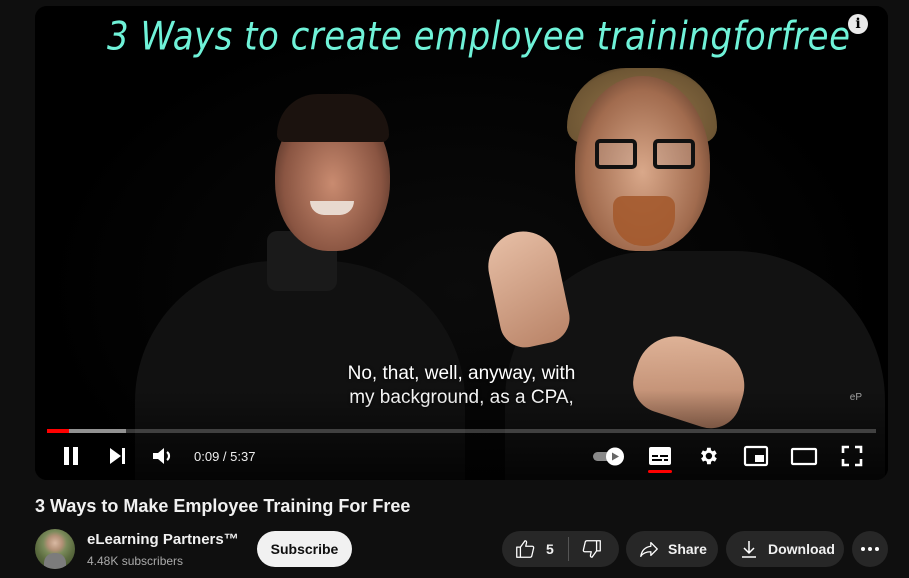  I want to click on dislike-button, so click(586, 549).